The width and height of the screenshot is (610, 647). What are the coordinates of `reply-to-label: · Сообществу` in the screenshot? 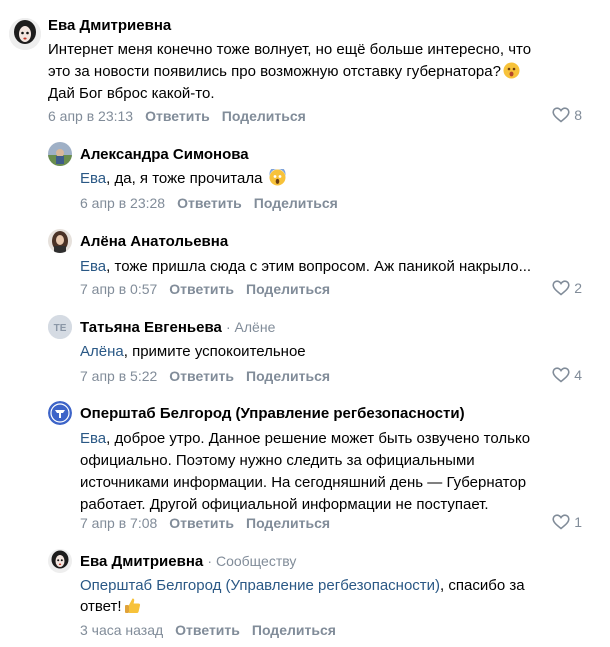 It's located at (251, 561).